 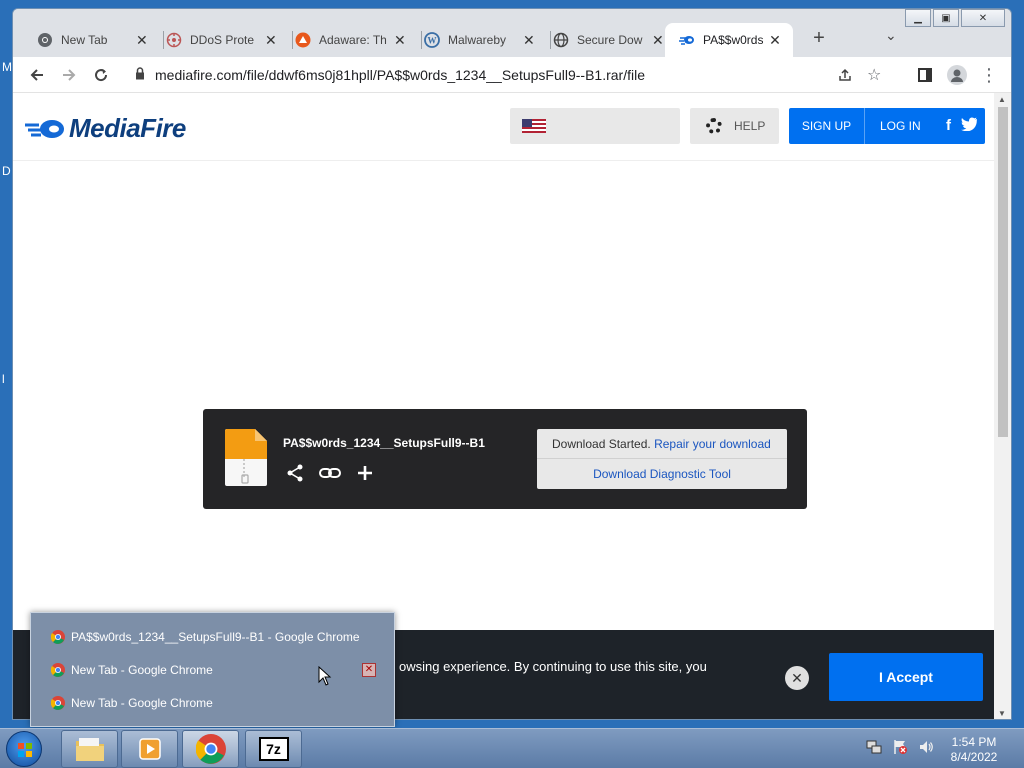 What do you see at coordinates (303, 40) in the screenshot?
I see `adaware-icon` at bounding box center [303, 40].